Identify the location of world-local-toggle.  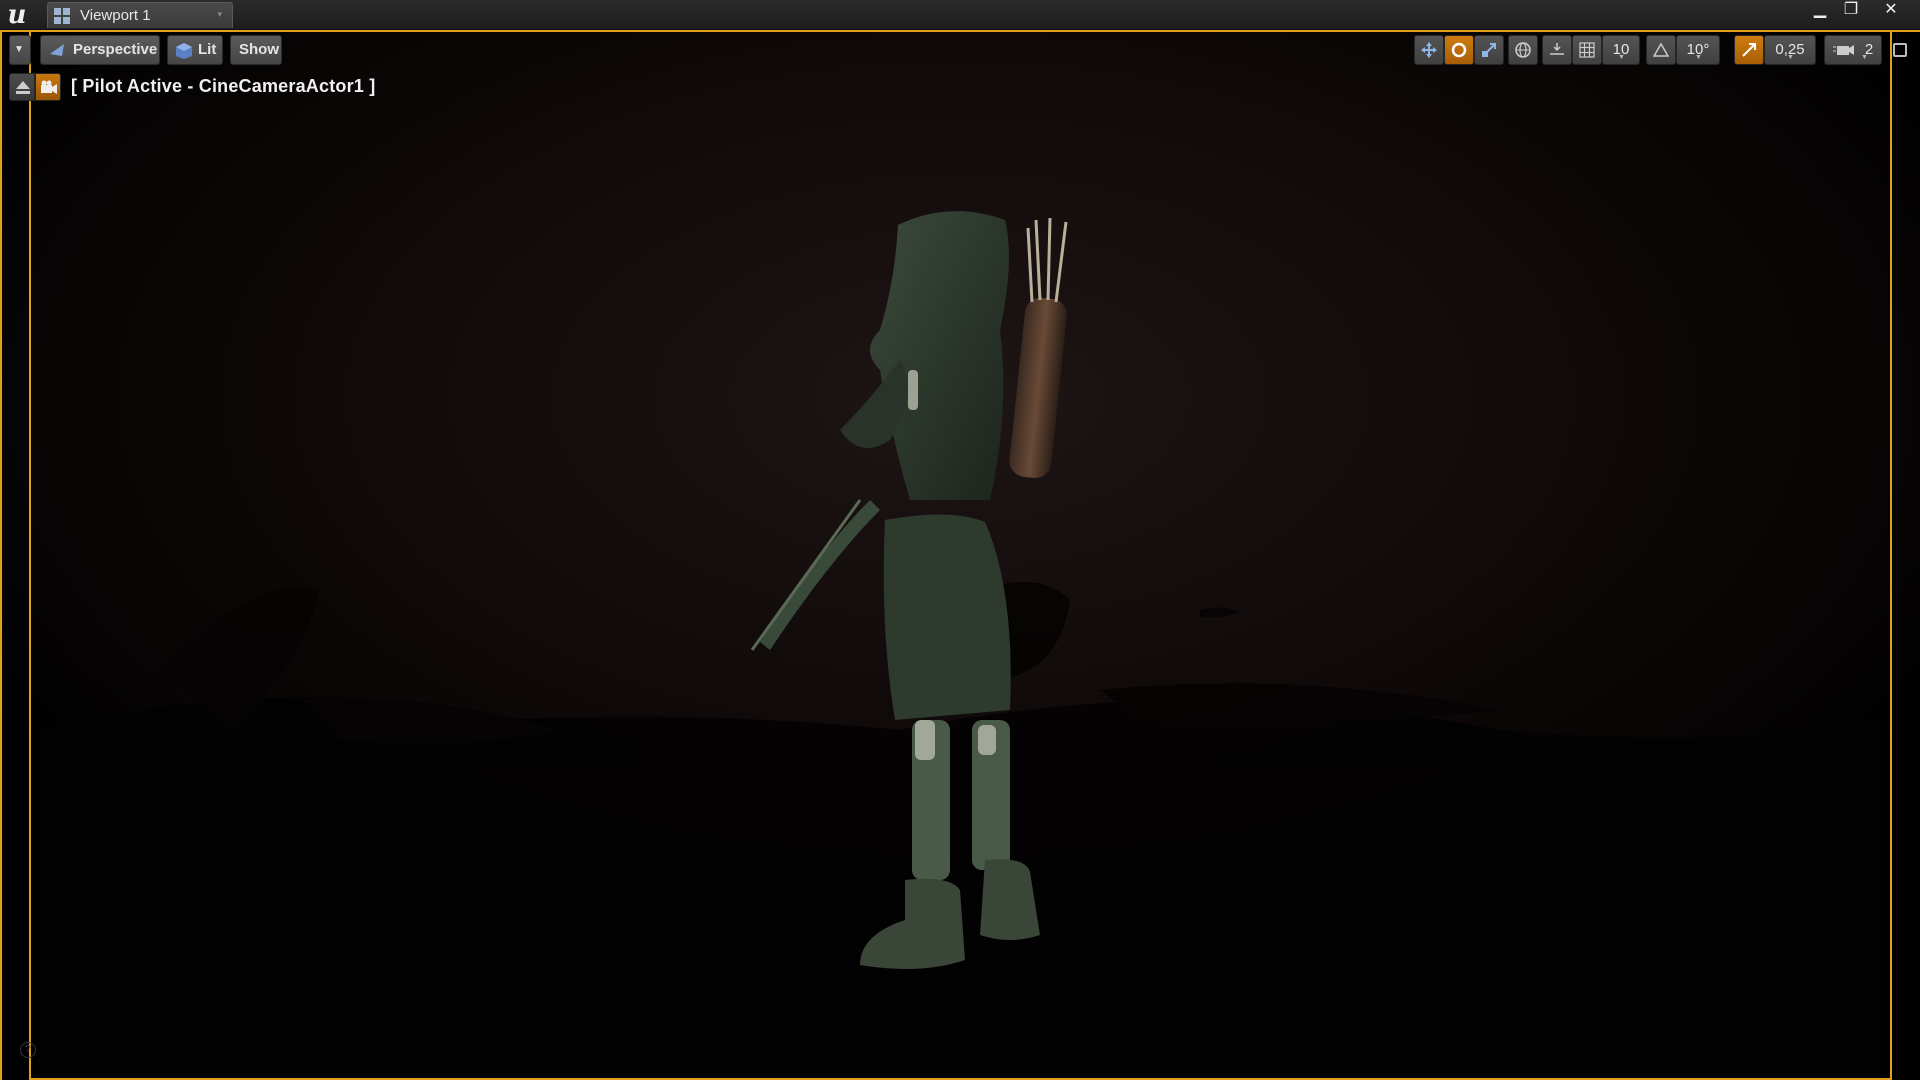
(1523, 50).